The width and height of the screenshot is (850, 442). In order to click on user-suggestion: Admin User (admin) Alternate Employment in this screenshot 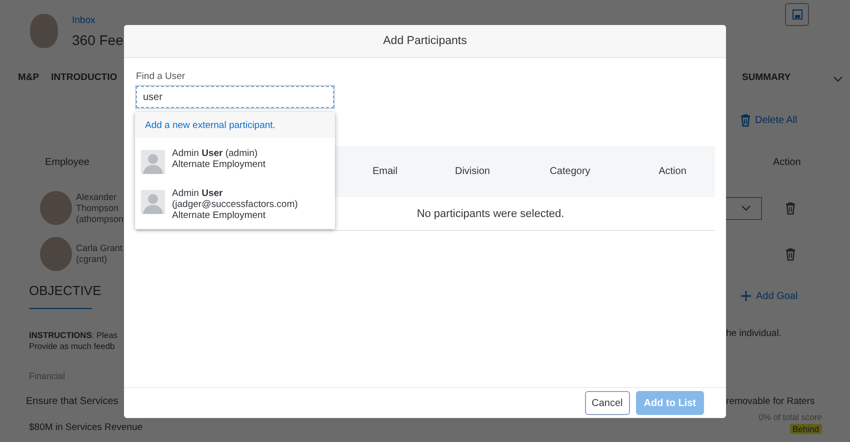, I will do `click(235, 158)`.